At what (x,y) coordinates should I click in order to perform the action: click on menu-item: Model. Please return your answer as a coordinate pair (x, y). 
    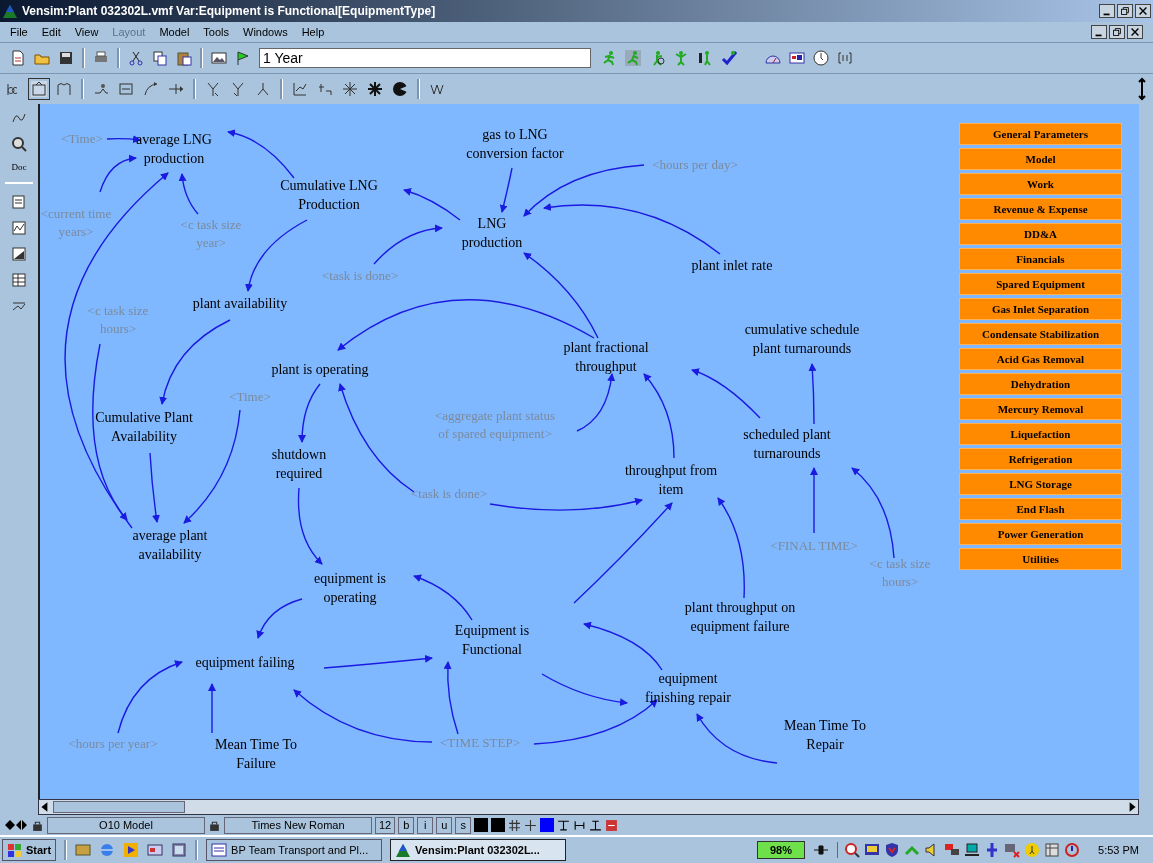
    Looking at the image, I should click on (174, 32).